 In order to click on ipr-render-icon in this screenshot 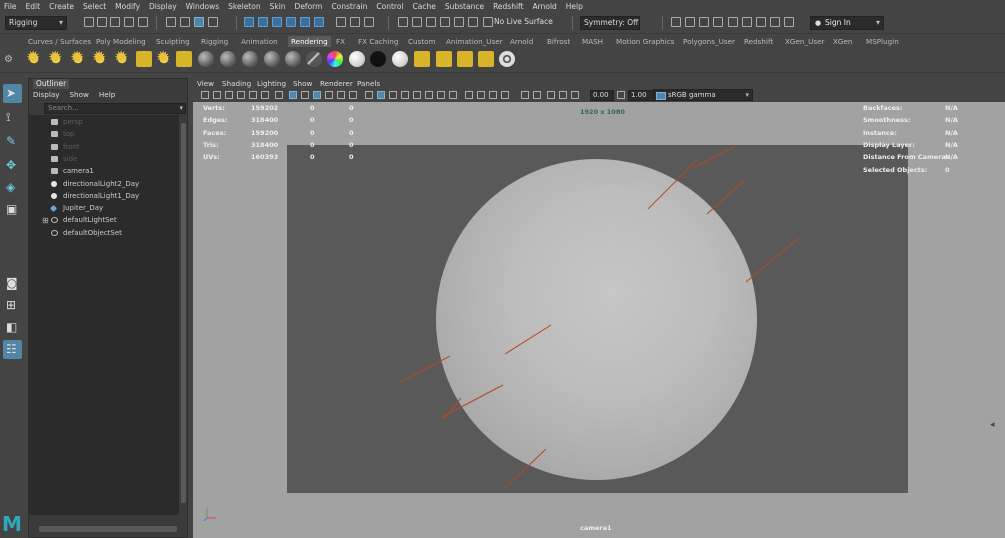, I will do `click(704, 22)`.